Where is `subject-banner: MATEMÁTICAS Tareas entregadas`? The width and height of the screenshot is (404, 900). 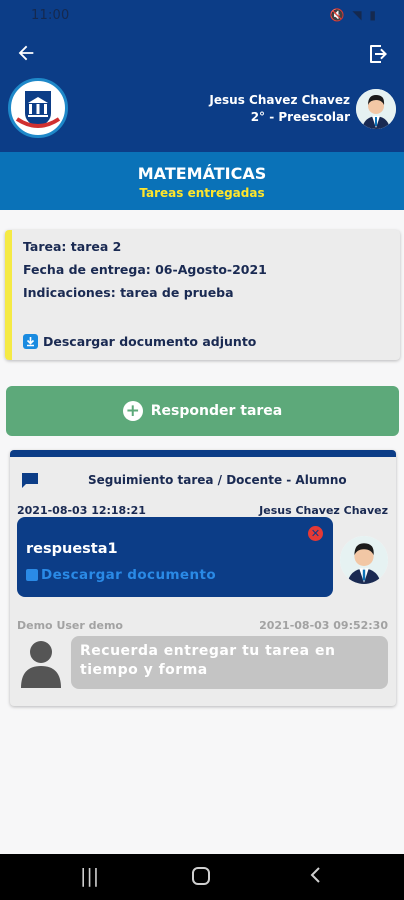 subject-banner: MATEMÁTICAS Tareas entregadas is located at coordinates (202, 181).